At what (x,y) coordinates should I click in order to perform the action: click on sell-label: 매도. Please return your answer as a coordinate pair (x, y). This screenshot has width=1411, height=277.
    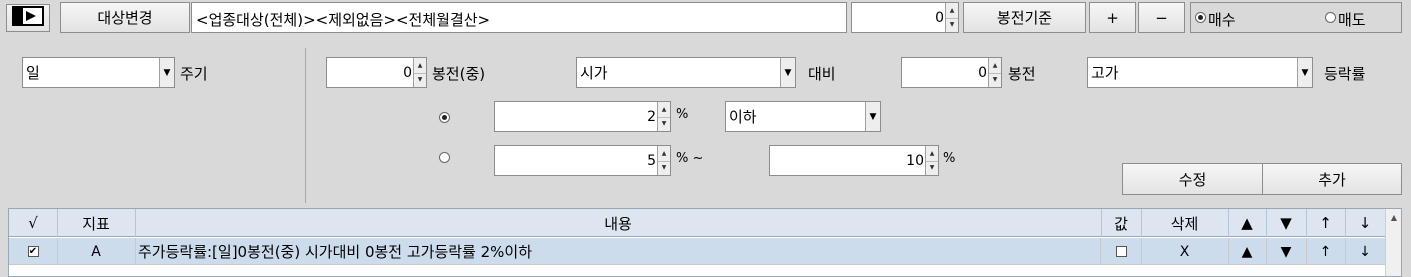
    Looking at the image, I should click on (1352, 20).